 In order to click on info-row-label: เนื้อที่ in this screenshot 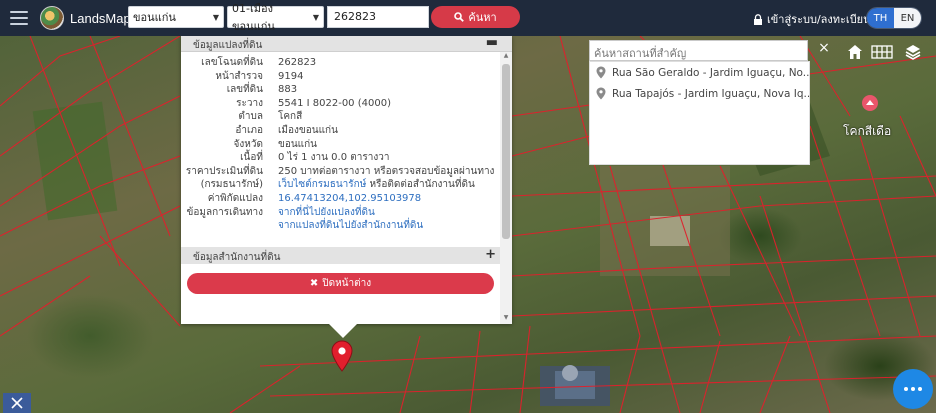, I will do `click(251, 158)`.